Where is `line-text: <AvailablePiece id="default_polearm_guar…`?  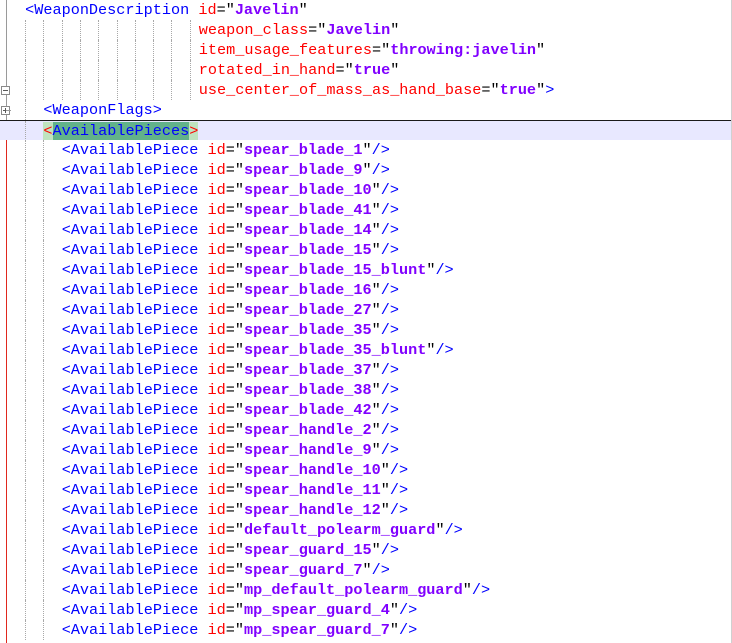 line-text: <AvailablePiece id="default_polearm_guar… is located at coordinates (262, 530).